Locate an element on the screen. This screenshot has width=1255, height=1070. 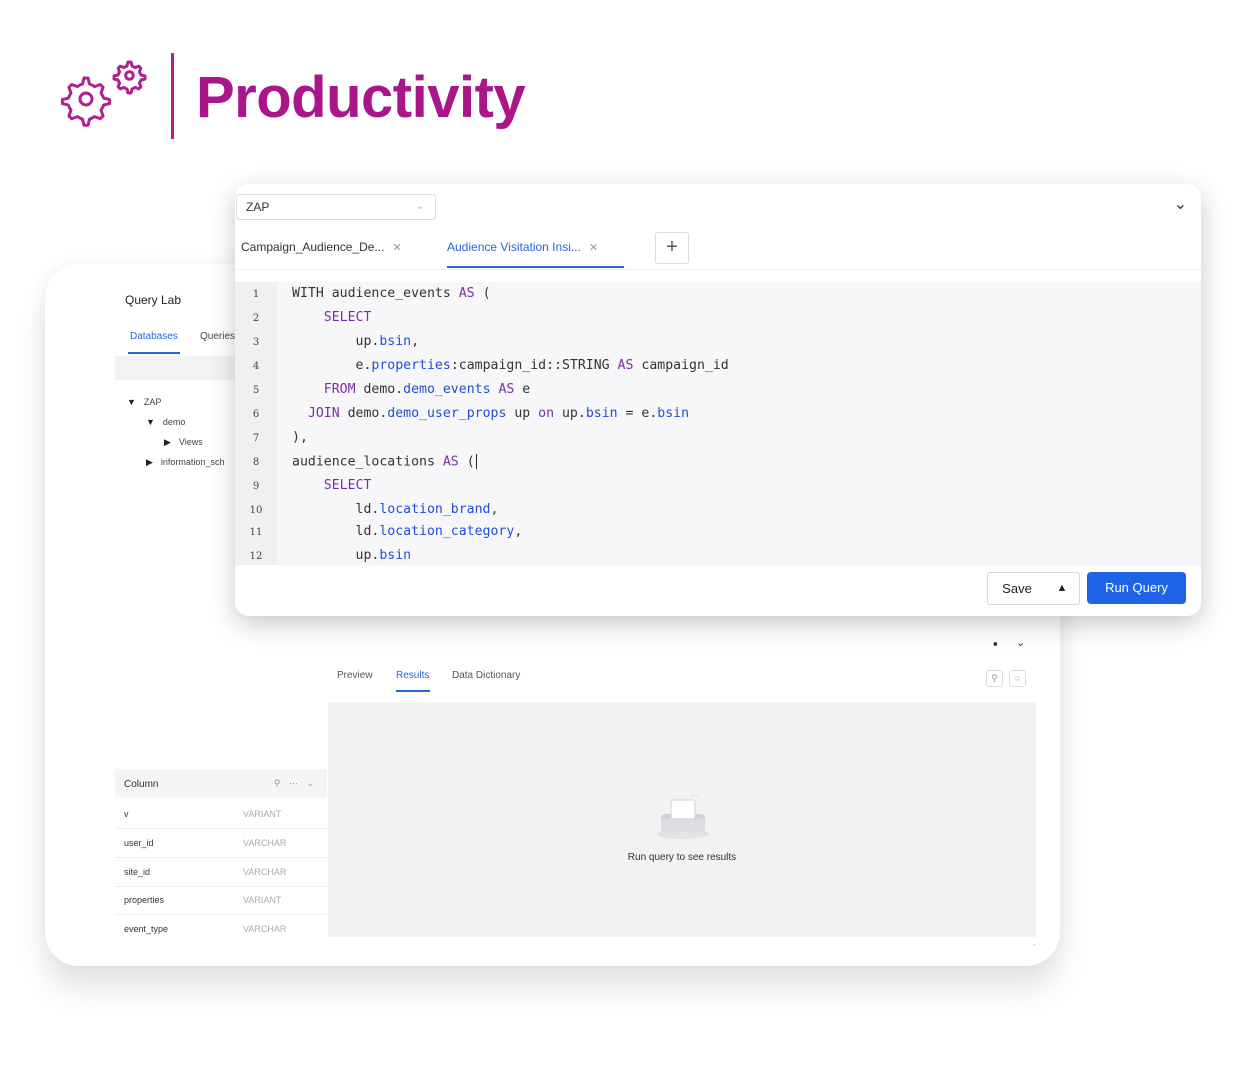
columns-header: Column ⚲ ⋯ ⌄ is located at coordinates (221, 783).